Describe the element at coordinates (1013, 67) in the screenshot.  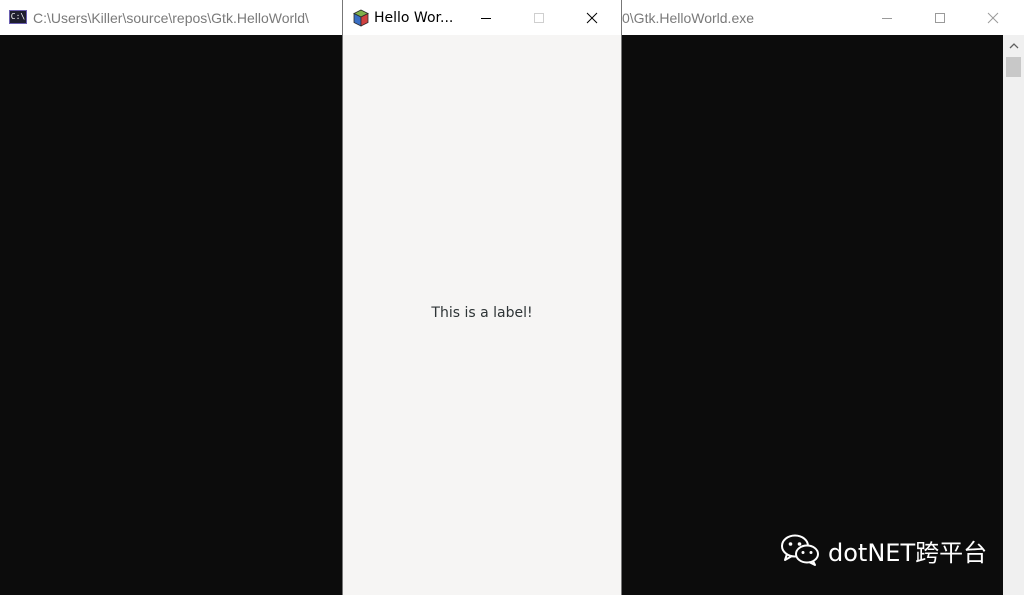
I see `scrollbar-thumb` at that location.